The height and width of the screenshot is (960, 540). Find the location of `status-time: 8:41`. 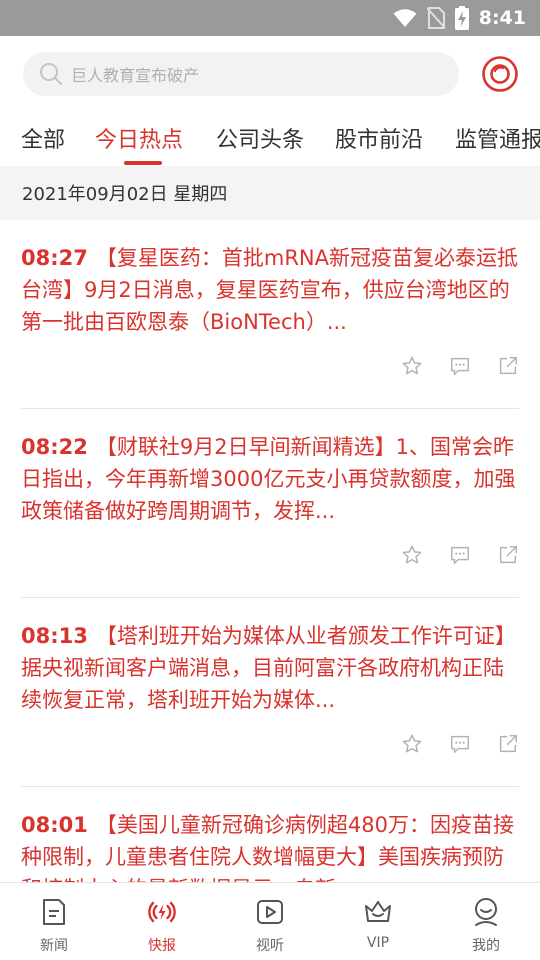

status-time: 8:41 is located at coordinates (502, 18).